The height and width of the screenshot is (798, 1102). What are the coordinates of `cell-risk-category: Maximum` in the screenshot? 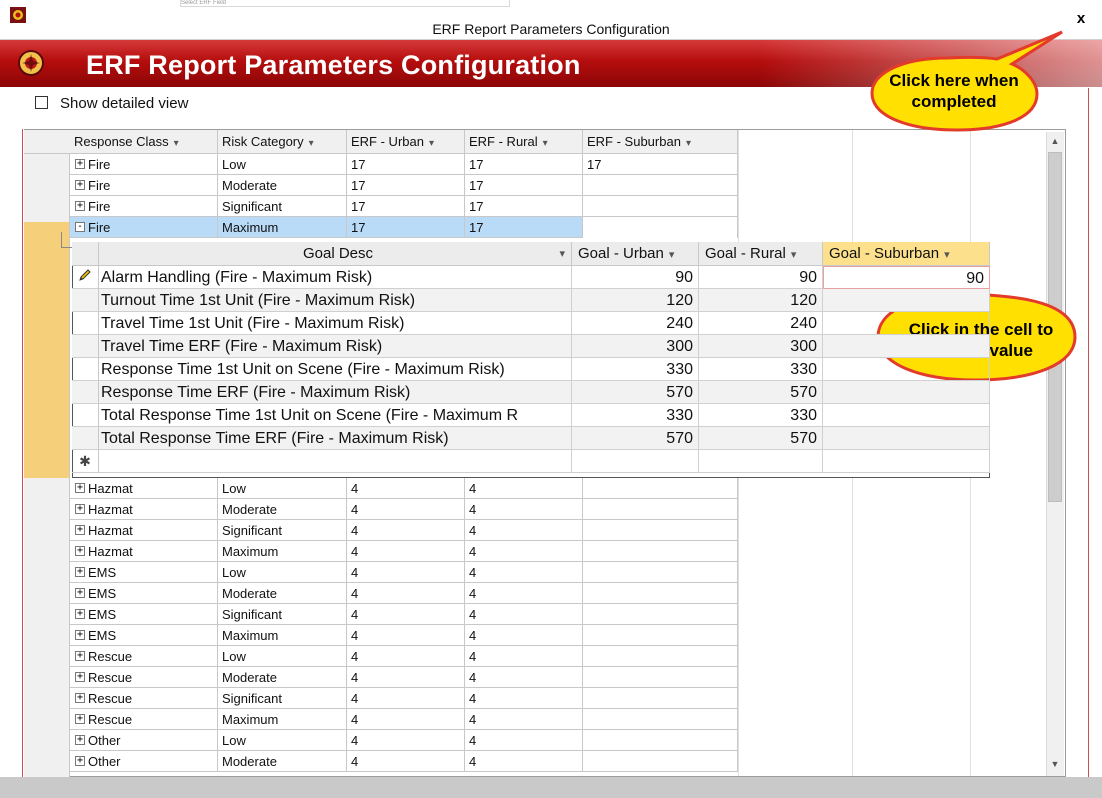 It's located at (282, 551).